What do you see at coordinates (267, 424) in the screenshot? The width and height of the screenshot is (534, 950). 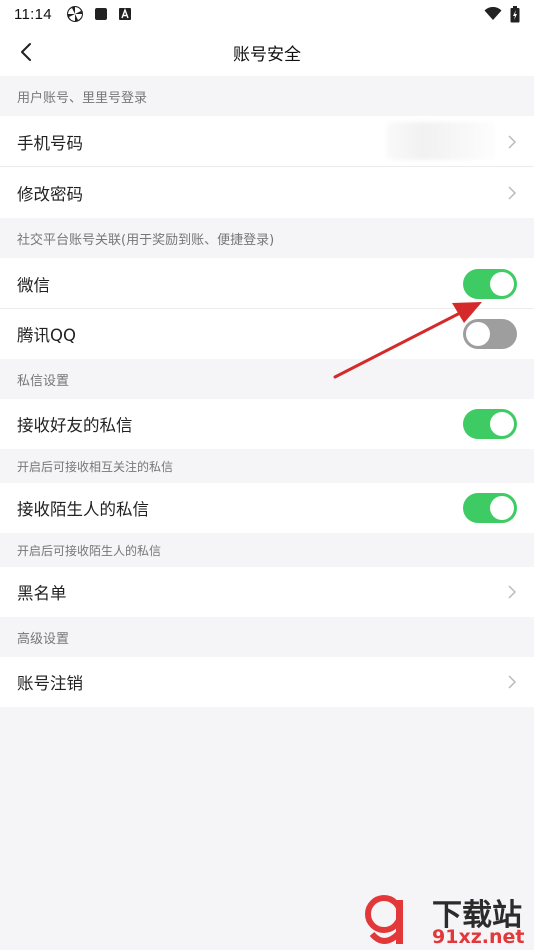 I see `row-friends-pm: 接收好友的私信` at bounding box center [267, 424].